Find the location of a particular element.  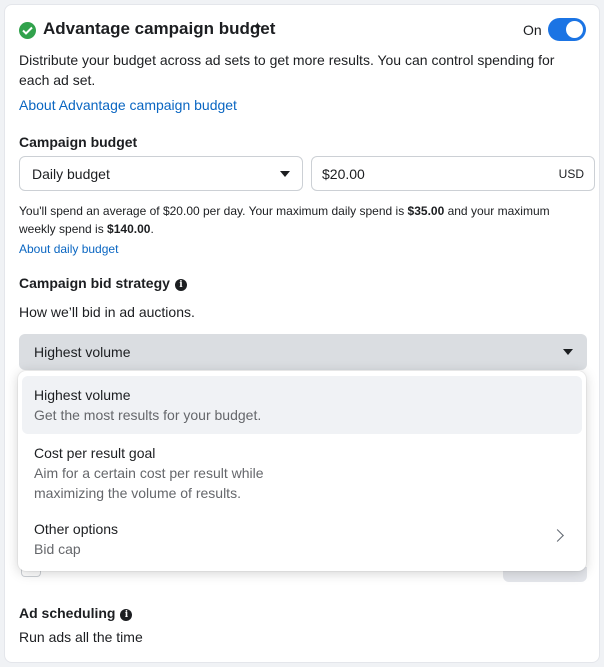

option-description: maximizing the volume of results. is located at coordinates (137, 493).